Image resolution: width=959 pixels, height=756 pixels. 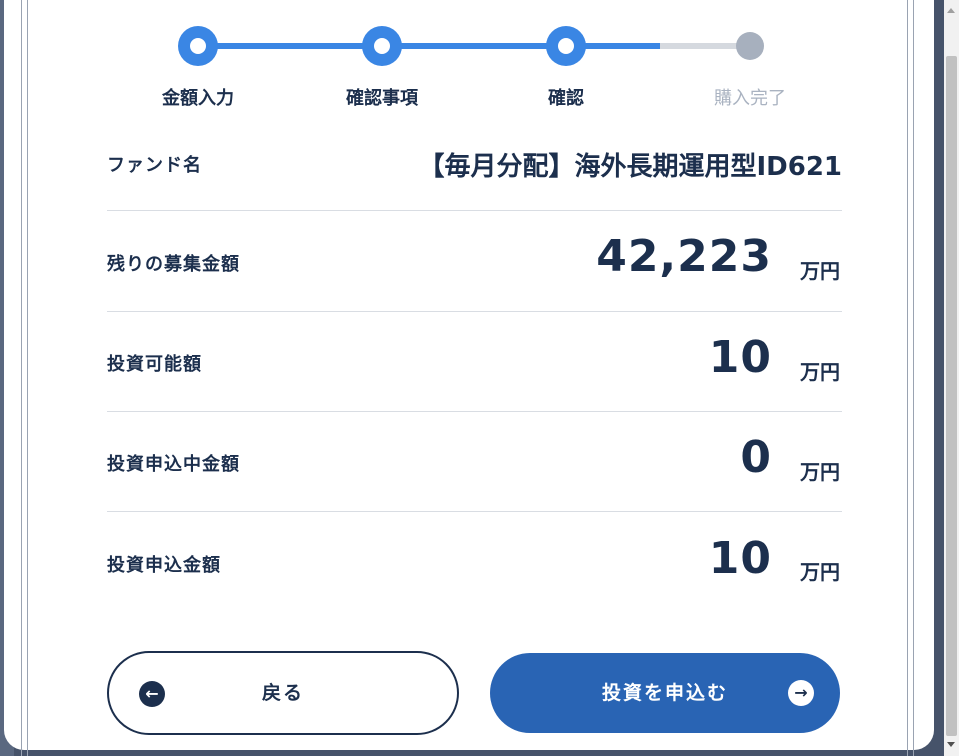 I want to click on step-label-2: 確認事項, so click(x=382, y=98).